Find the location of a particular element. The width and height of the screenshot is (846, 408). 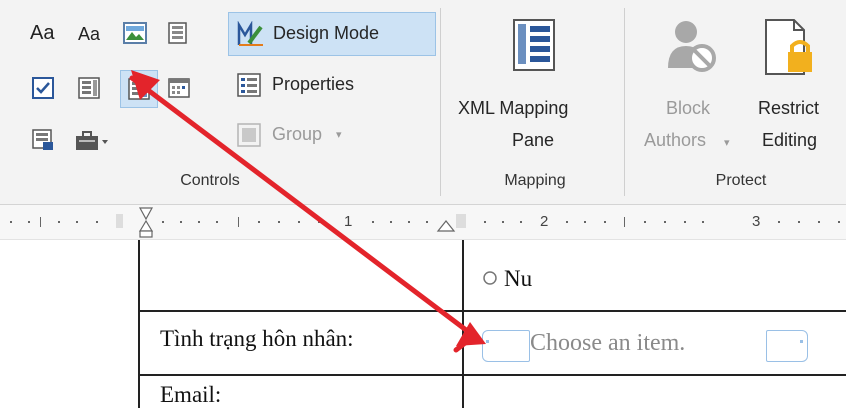

ruler-number-2: 2 is located at coordinates (544, 221).